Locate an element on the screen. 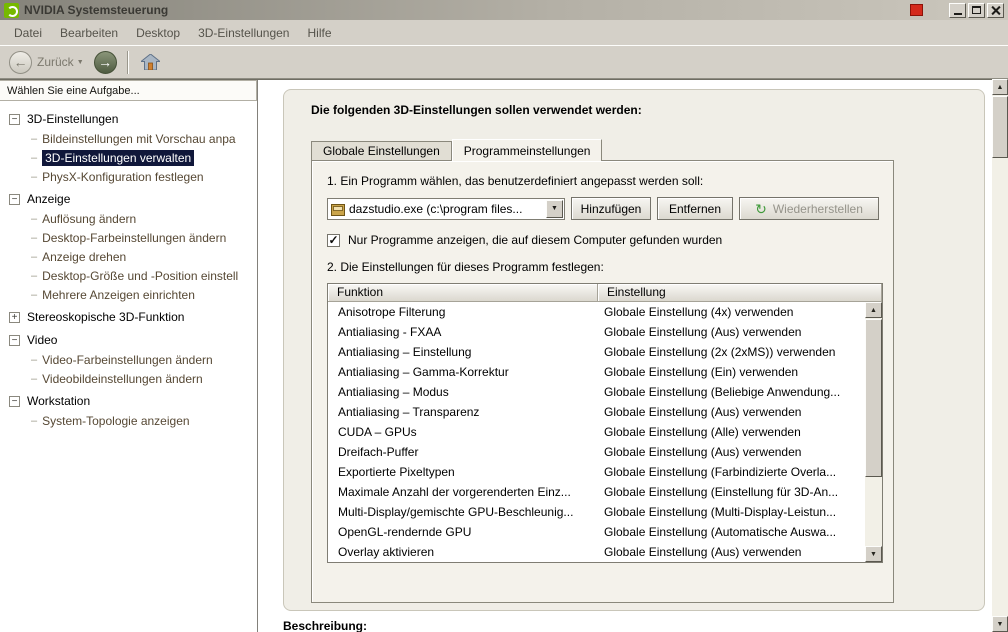  menu-3d-einstellungen: 3D-Einstellungen is located at coordinates (243, 33).